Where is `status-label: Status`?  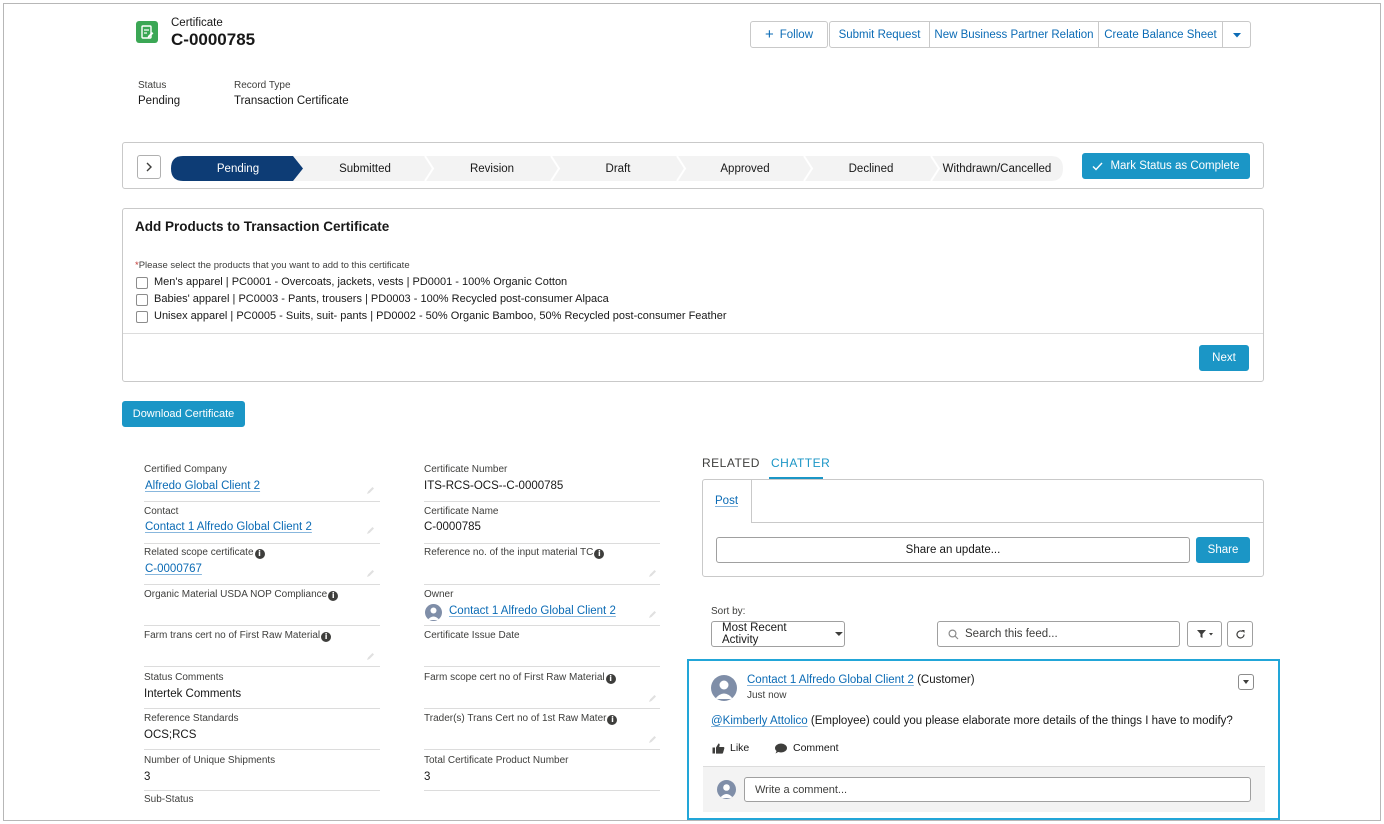
status-label: Status is located at coordinates (152, 85).